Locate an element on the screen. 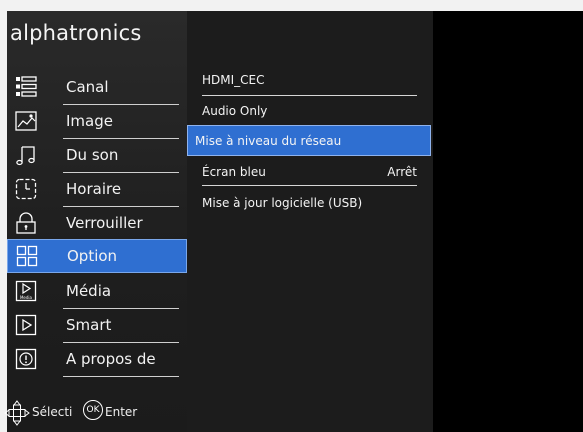  lock-icon is located at coordinates (26, 223).